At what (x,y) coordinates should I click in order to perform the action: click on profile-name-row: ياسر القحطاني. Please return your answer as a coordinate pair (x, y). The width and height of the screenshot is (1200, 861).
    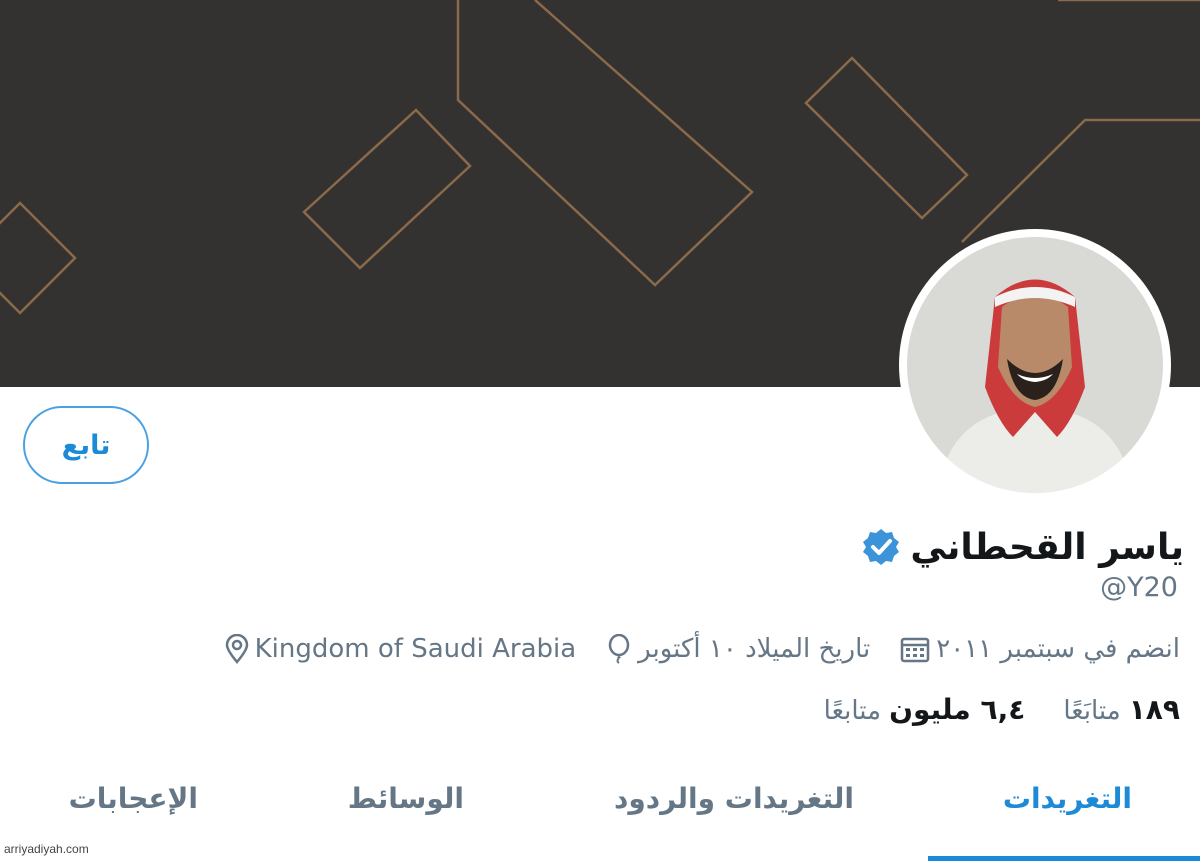
    Looking at the image, I should click on (1023, 547).